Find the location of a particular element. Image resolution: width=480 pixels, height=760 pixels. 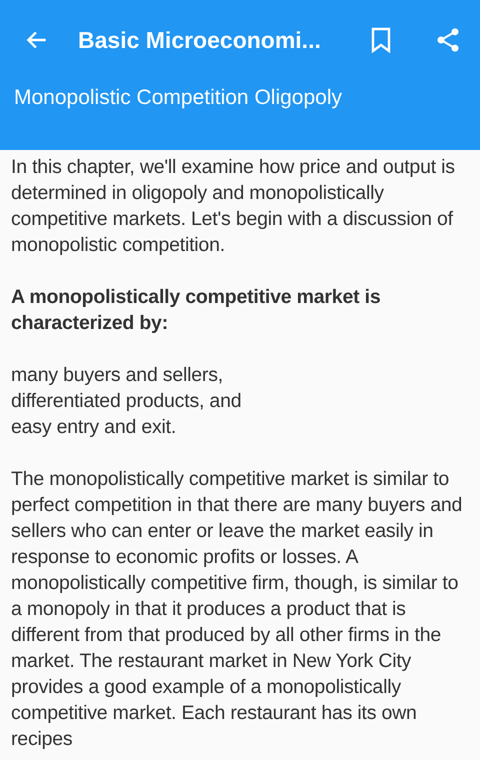

body-paragraph: In this chapter, we'll examine how price and output is determined in oligopoly and monopolistically competitive markets. Let's begin with a discussion of monopolistic competition. is located at coordinates (233, 206).